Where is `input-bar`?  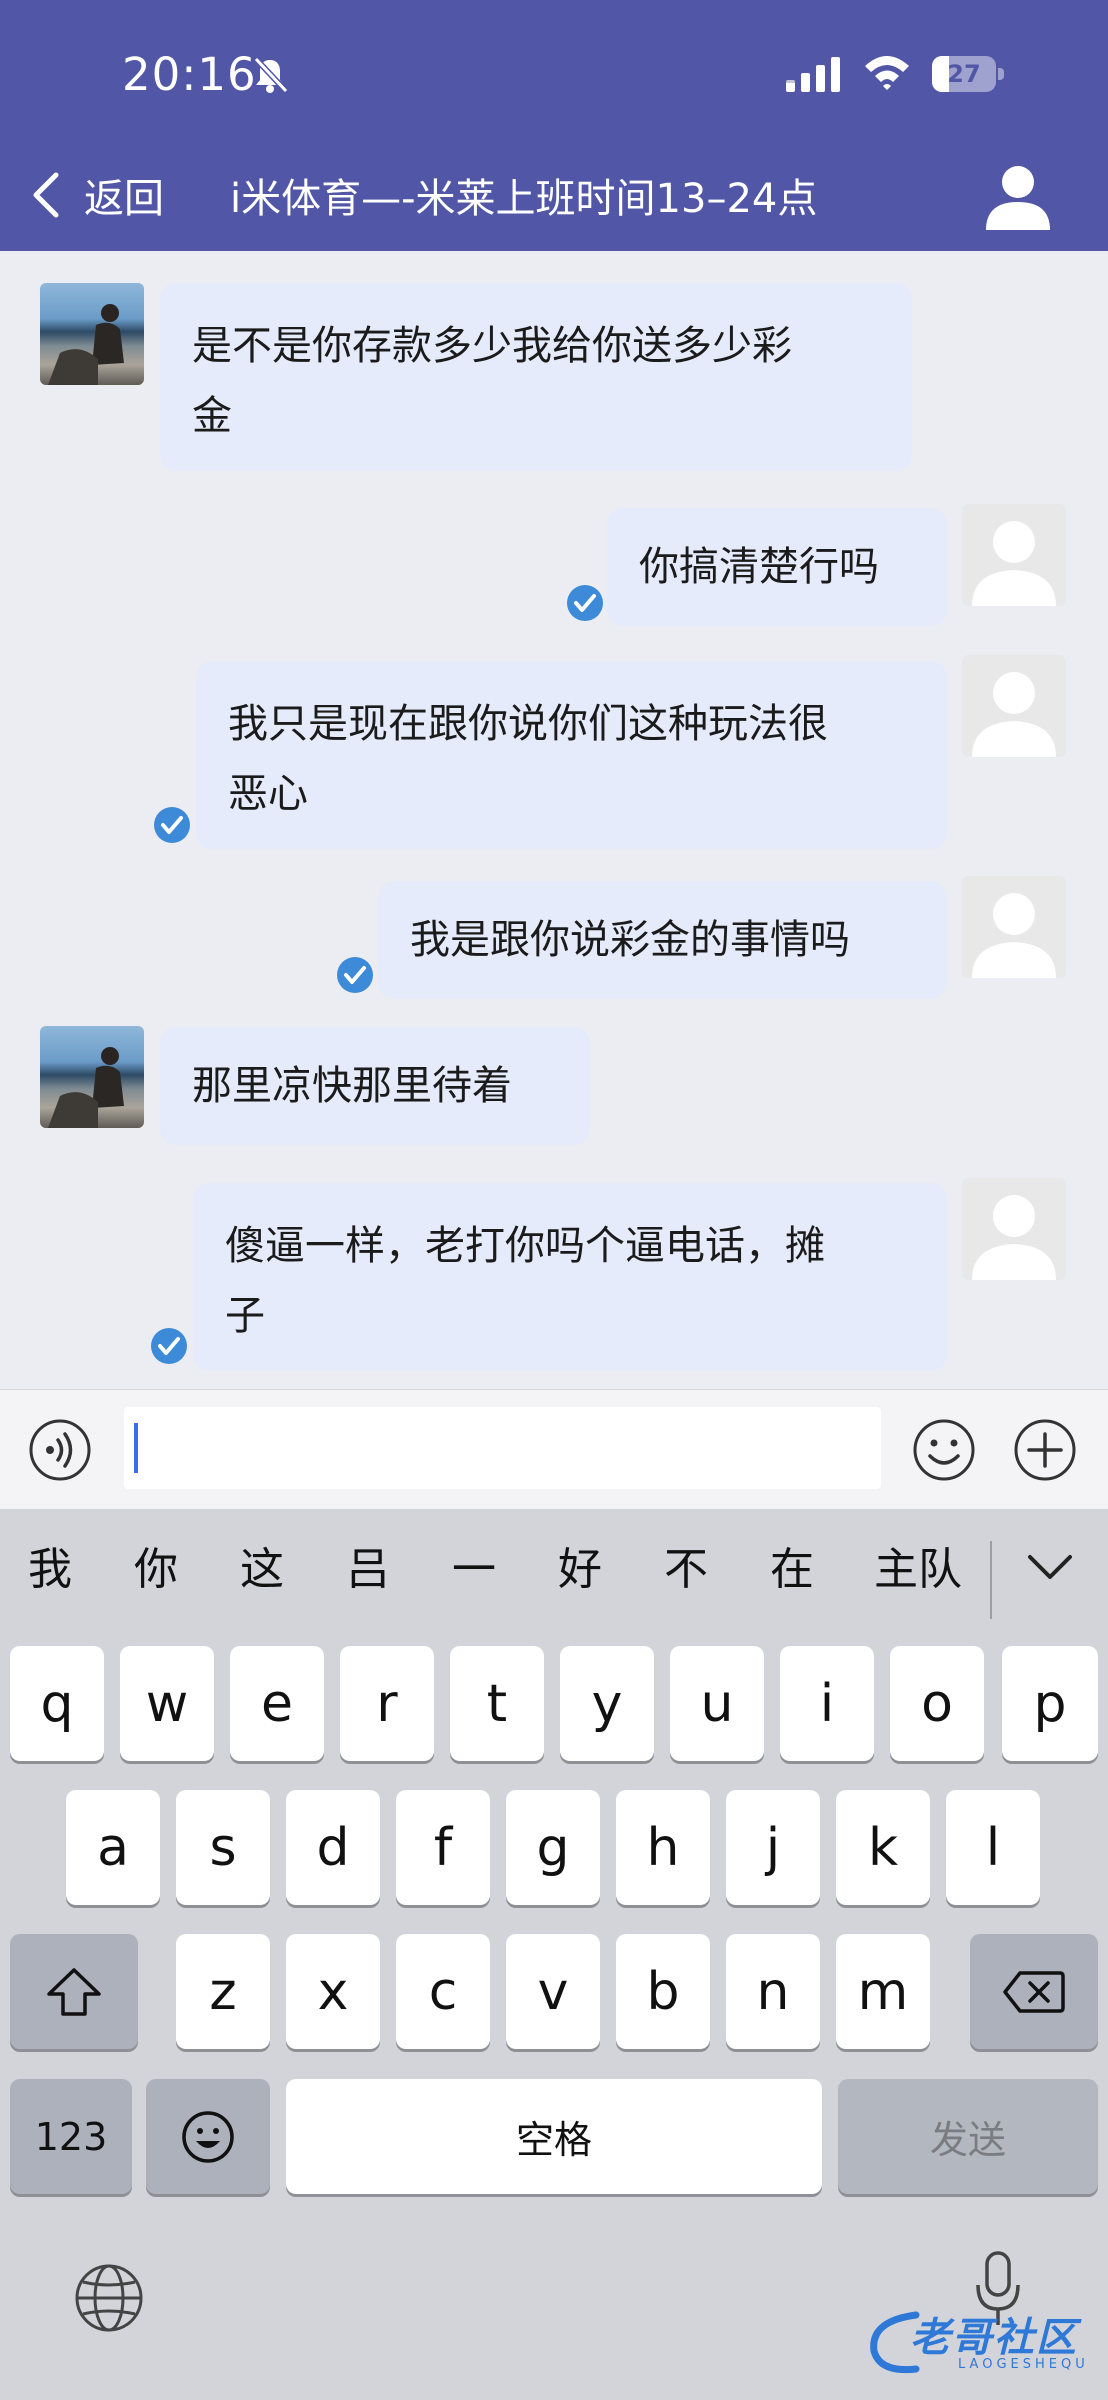
input-bar is located at coordinates (554, 1449).